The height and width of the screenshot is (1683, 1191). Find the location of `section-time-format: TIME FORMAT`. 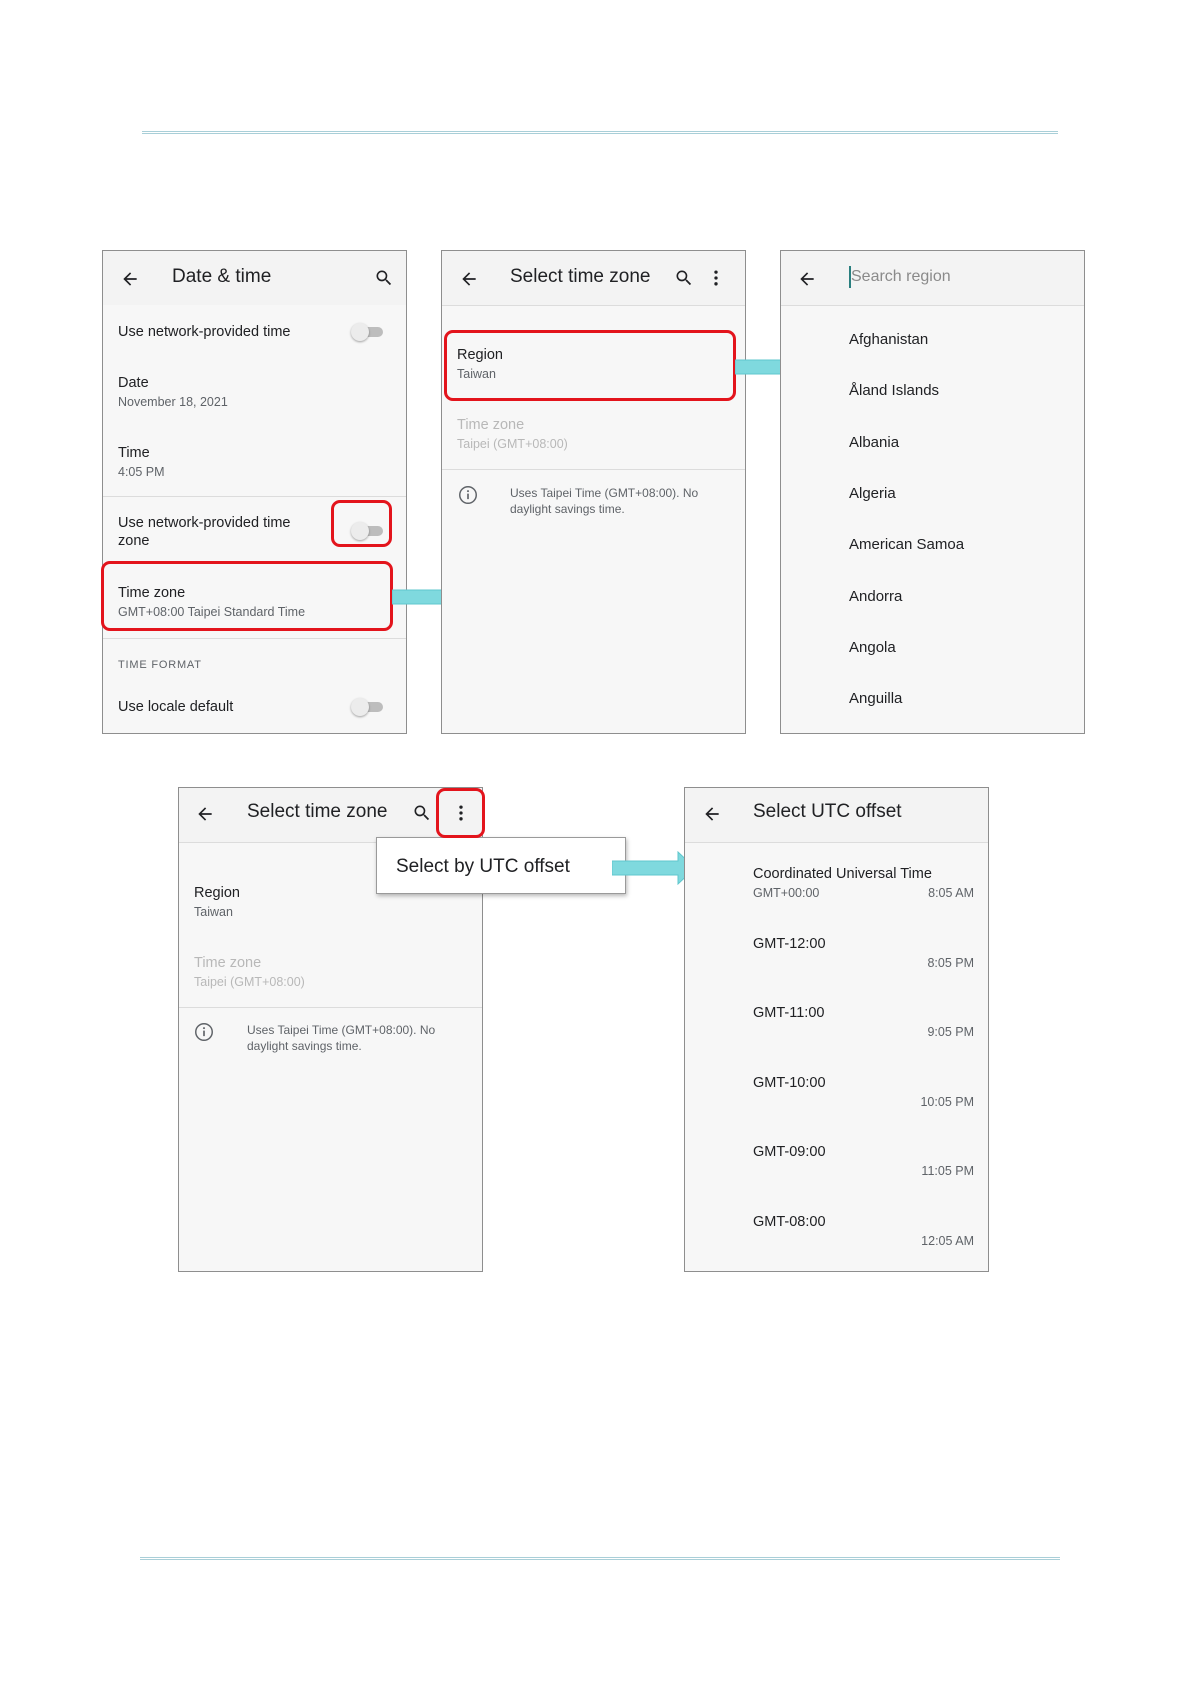

section-time-format: TIME FORMAT is located at coordinates (160, 665).